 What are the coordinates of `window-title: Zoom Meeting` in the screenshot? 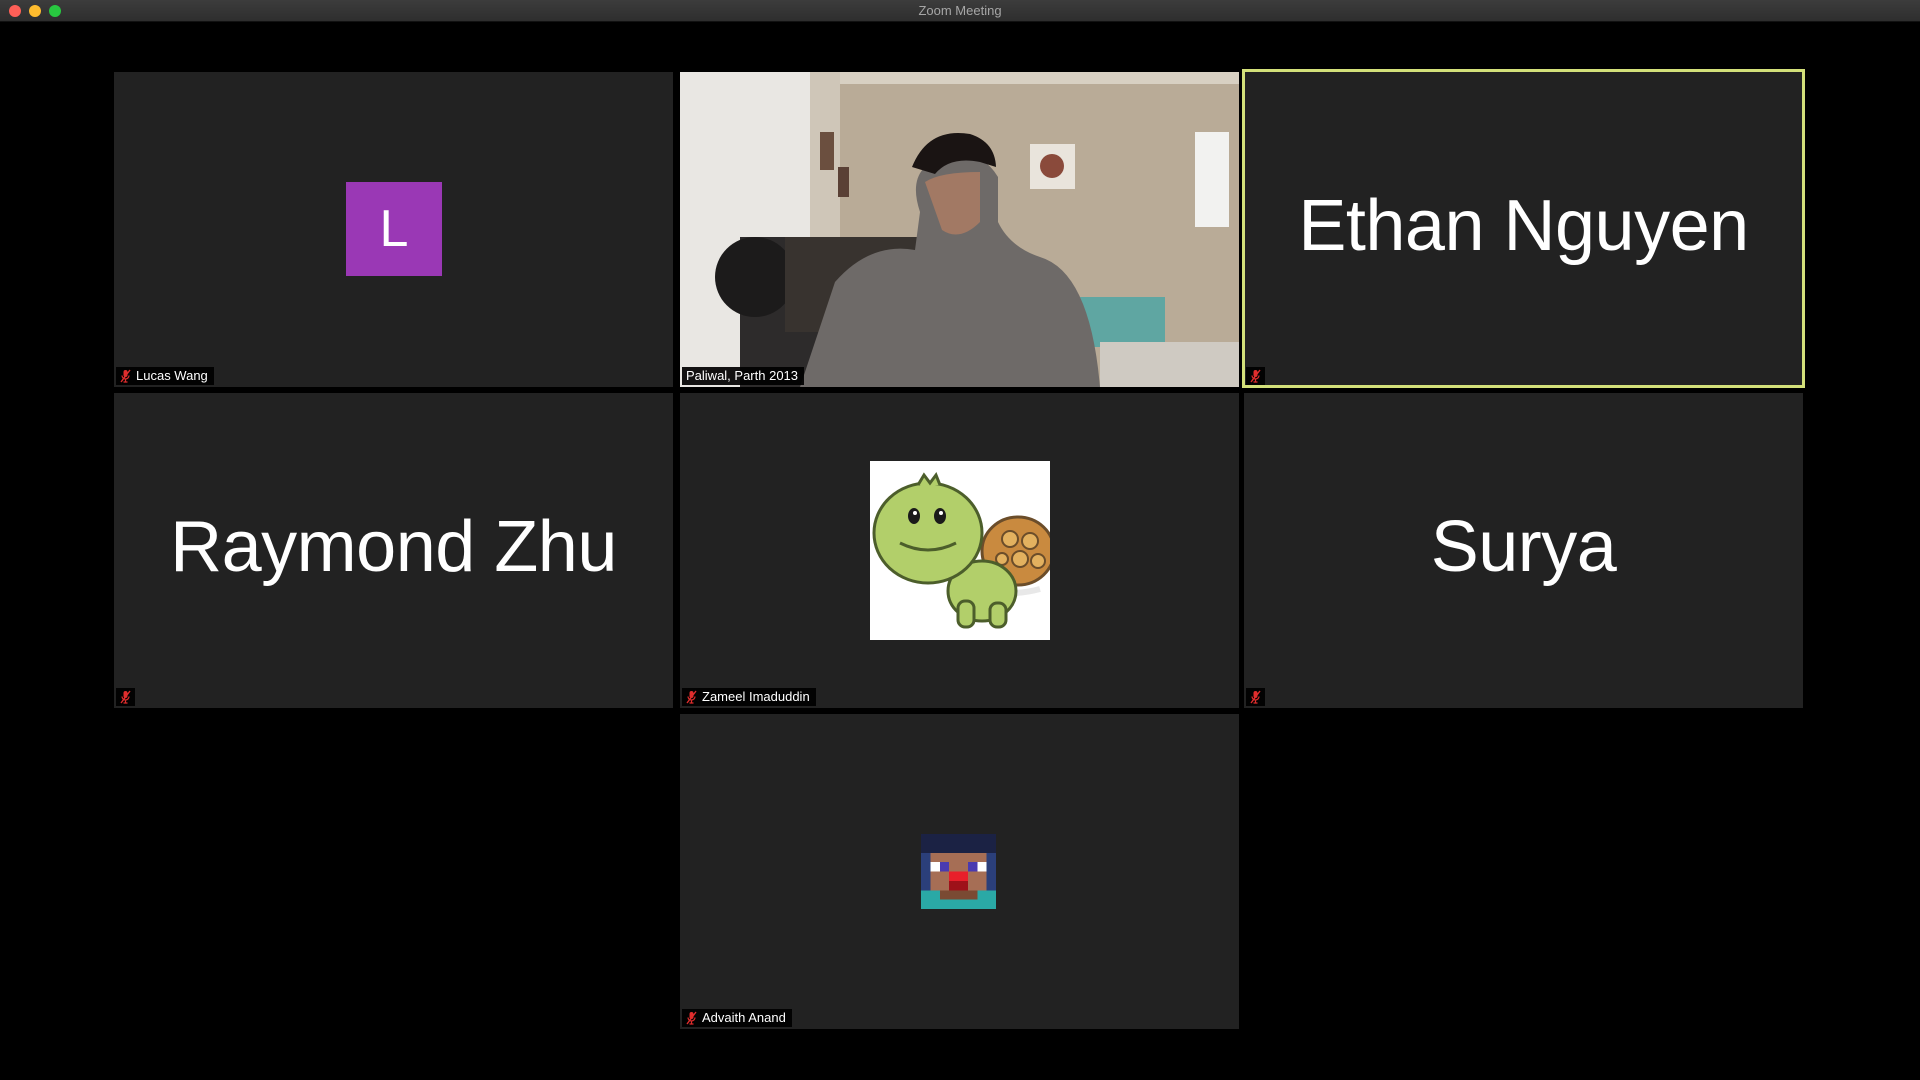 It's located at (960, 10).